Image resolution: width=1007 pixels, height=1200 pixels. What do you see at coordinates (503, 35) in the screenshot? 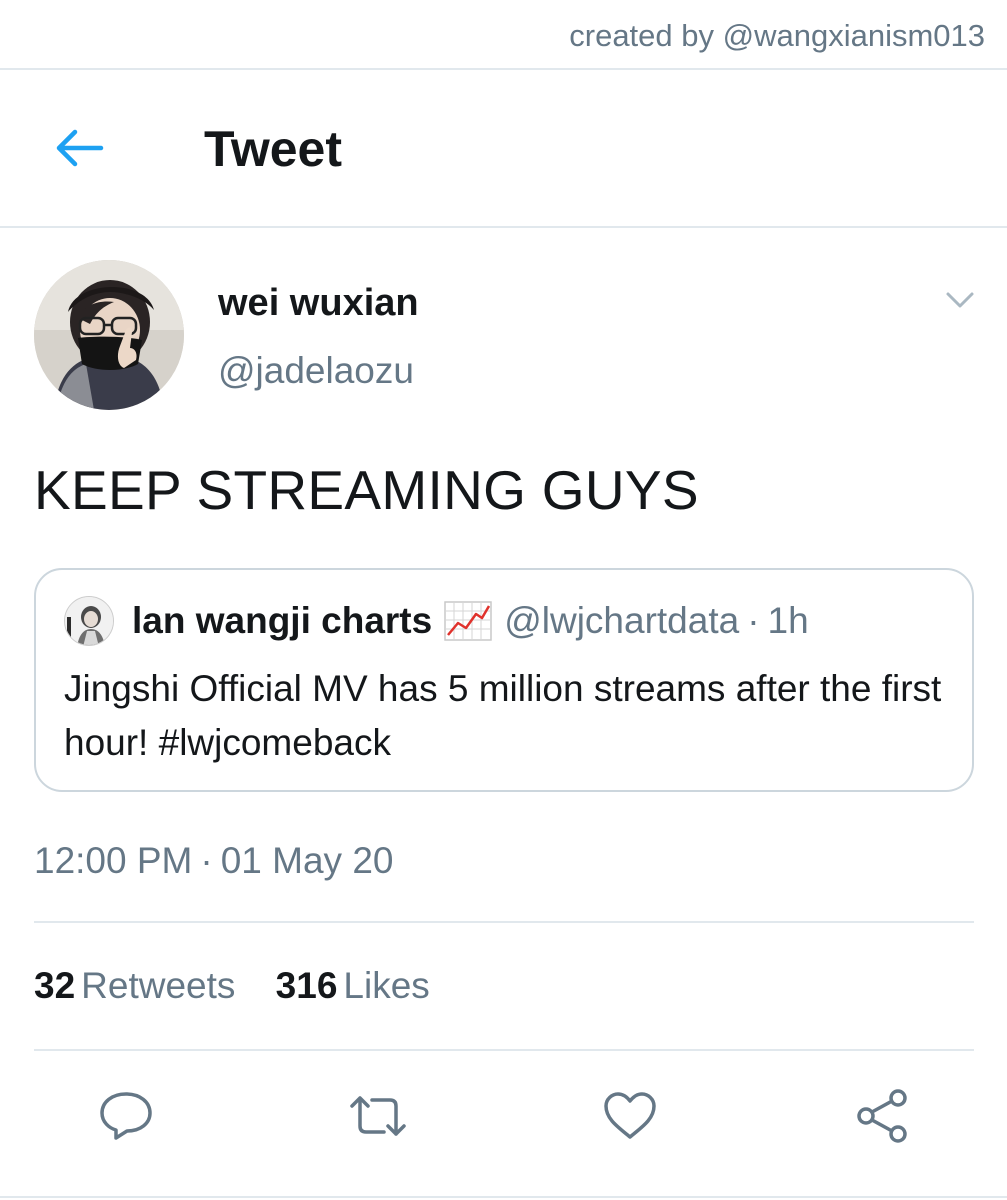
I see `credit-bar: created by @wangxianism013` at bounding box center [503, 35].